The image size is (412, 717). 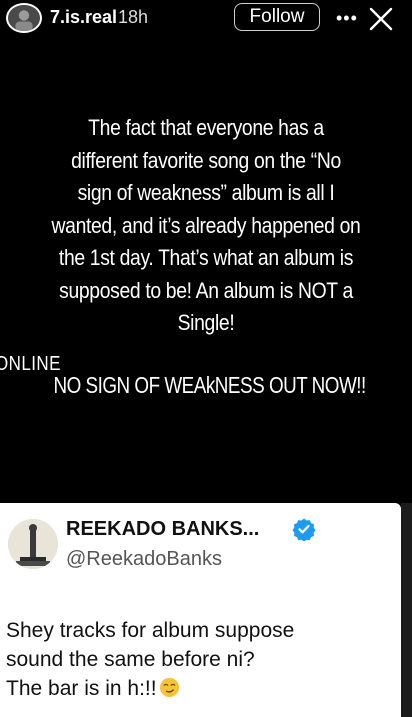 What do you see at coordinates (201, 688) in the screenshot?
I see `tweet-body-line: The bar is in h:!!` at bounding box center [201, 688].